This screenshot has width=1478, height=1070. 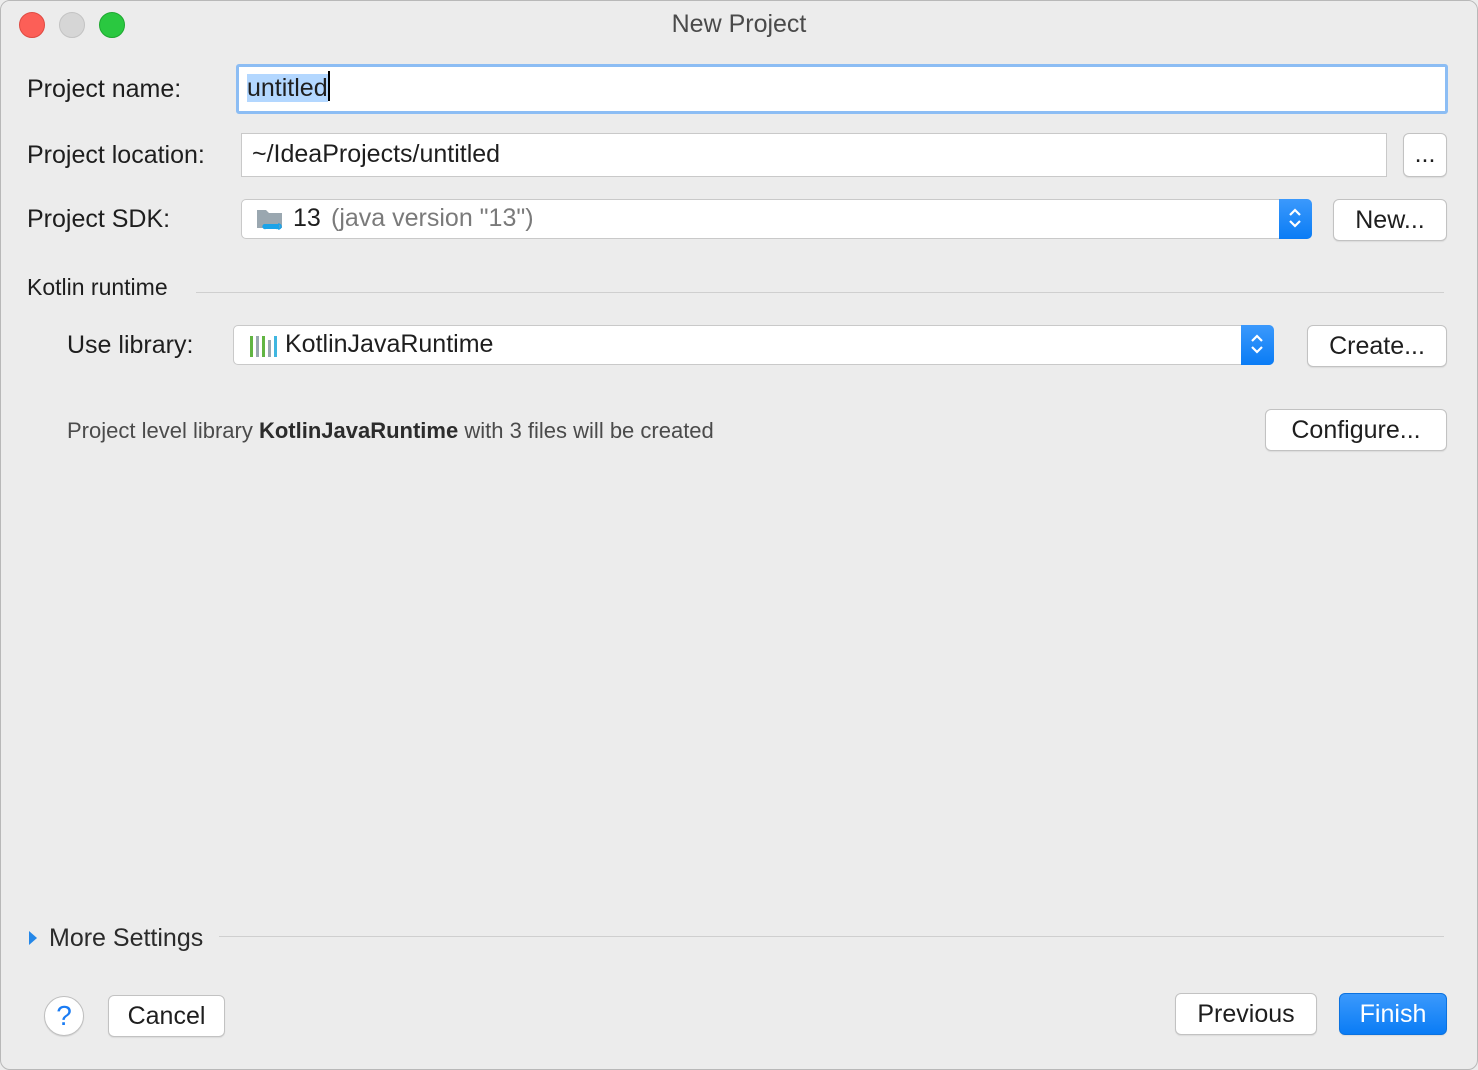 I want to click on project-name-label: Project name:, so click(x=104, y=89).